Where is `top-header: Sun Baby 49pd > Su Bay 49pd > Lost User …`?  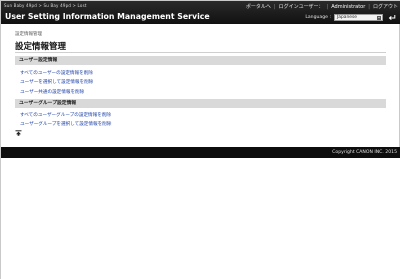
top-header: Sun Baby 49pd > Su Bay 49pd > Lost User … is located at coordinates (200, 12).